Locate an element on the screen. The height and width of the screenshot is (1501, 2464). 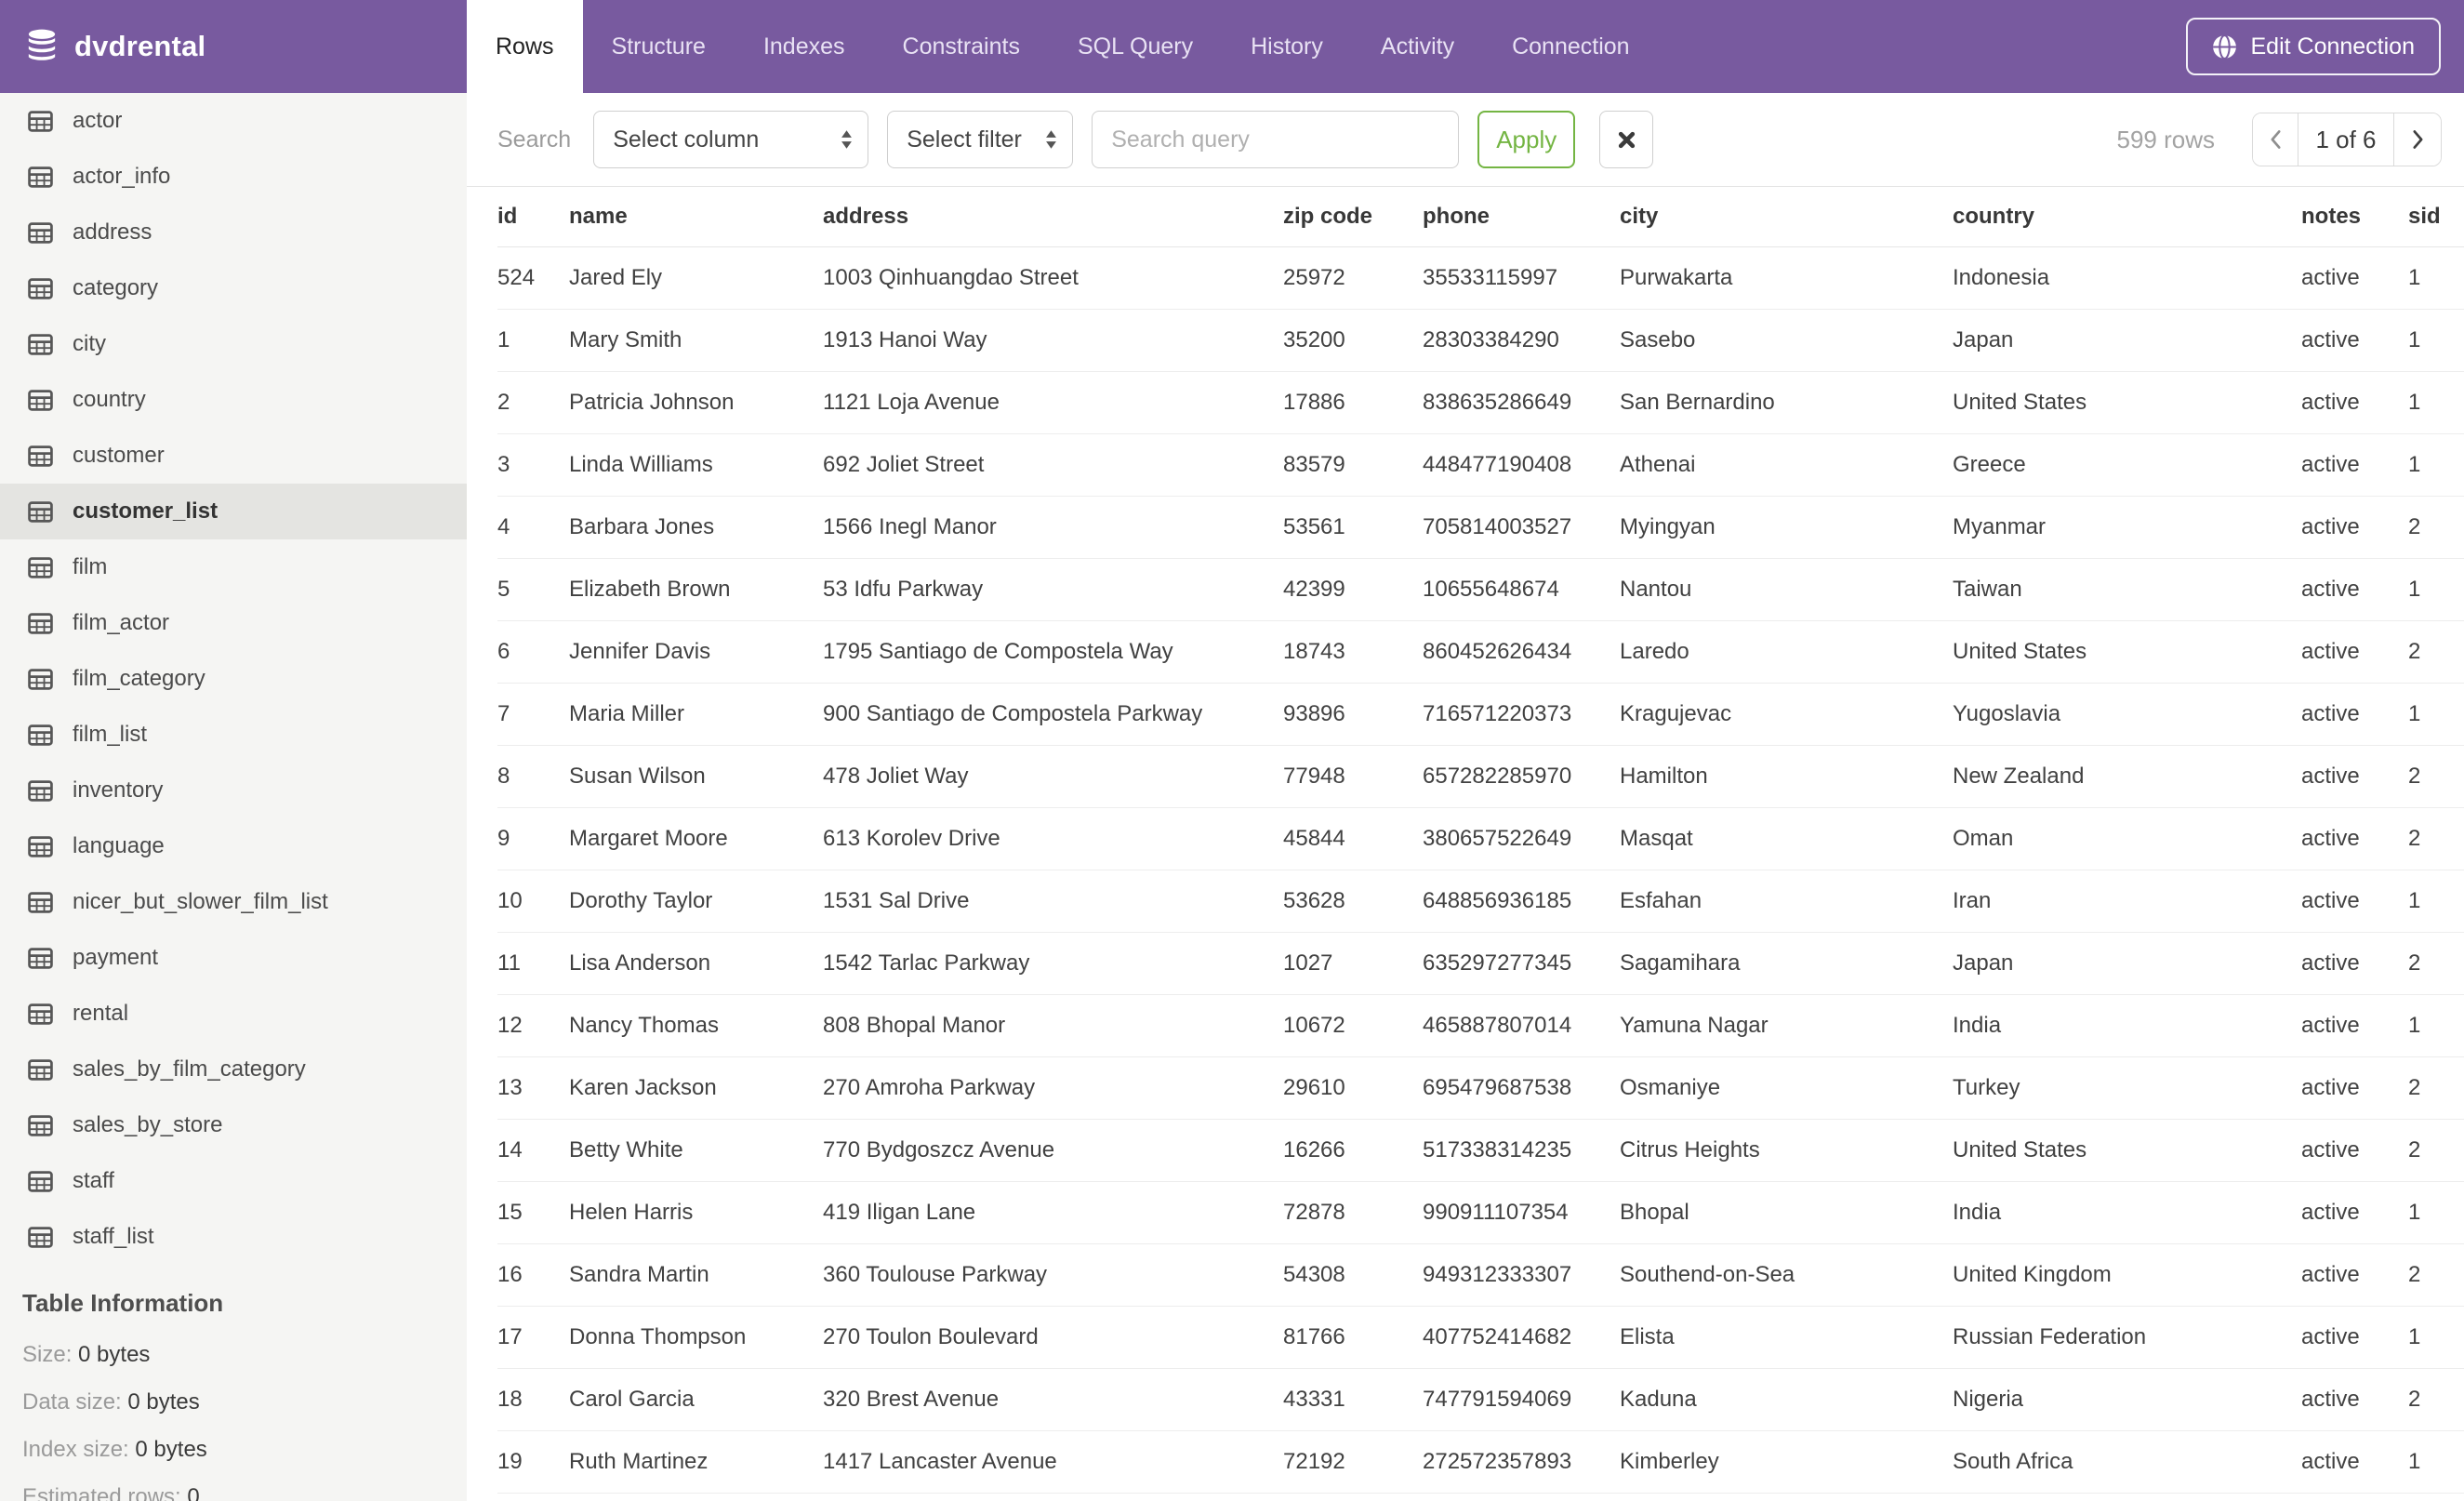
sidebar-item-category: category is located at coordinates (233, 288).